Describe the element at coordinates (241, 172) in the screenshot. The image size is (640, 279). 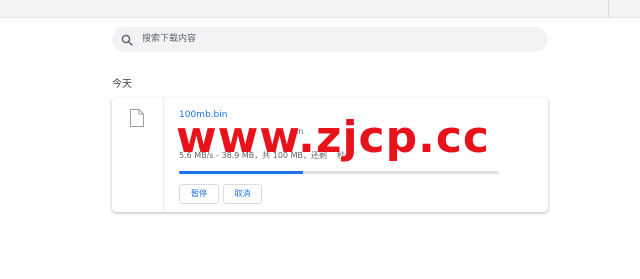
I see `download-progress-fill` at that location.